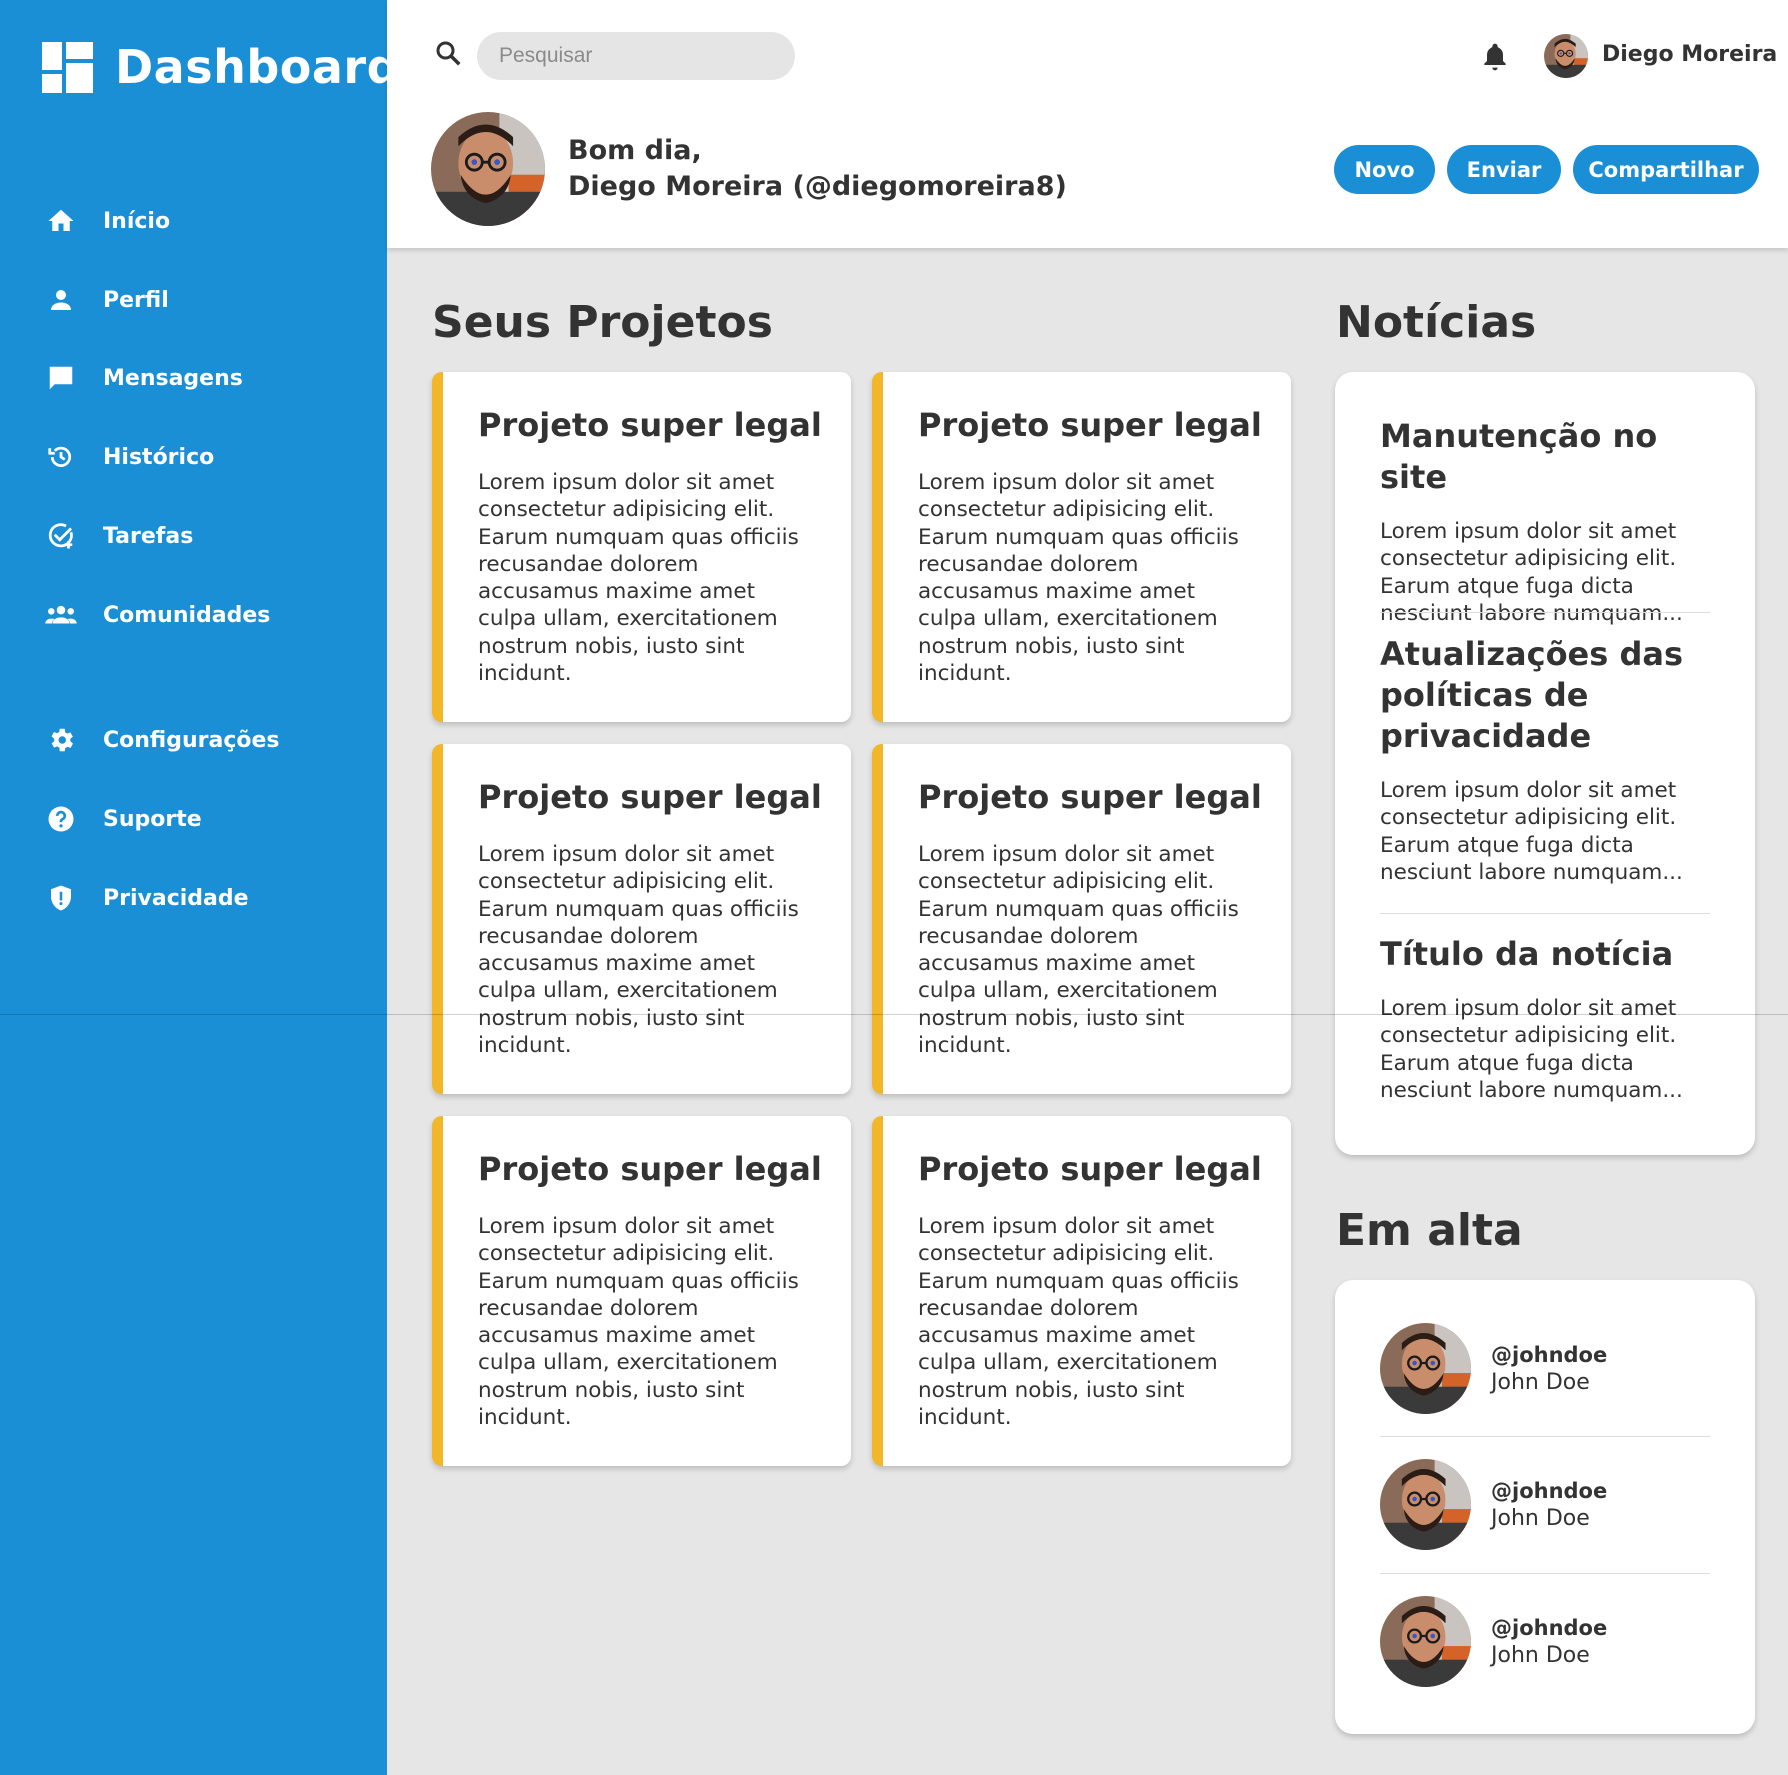 The image size is (1788, 1775). I want to click on brand: Dashboard, so click(221, 67).